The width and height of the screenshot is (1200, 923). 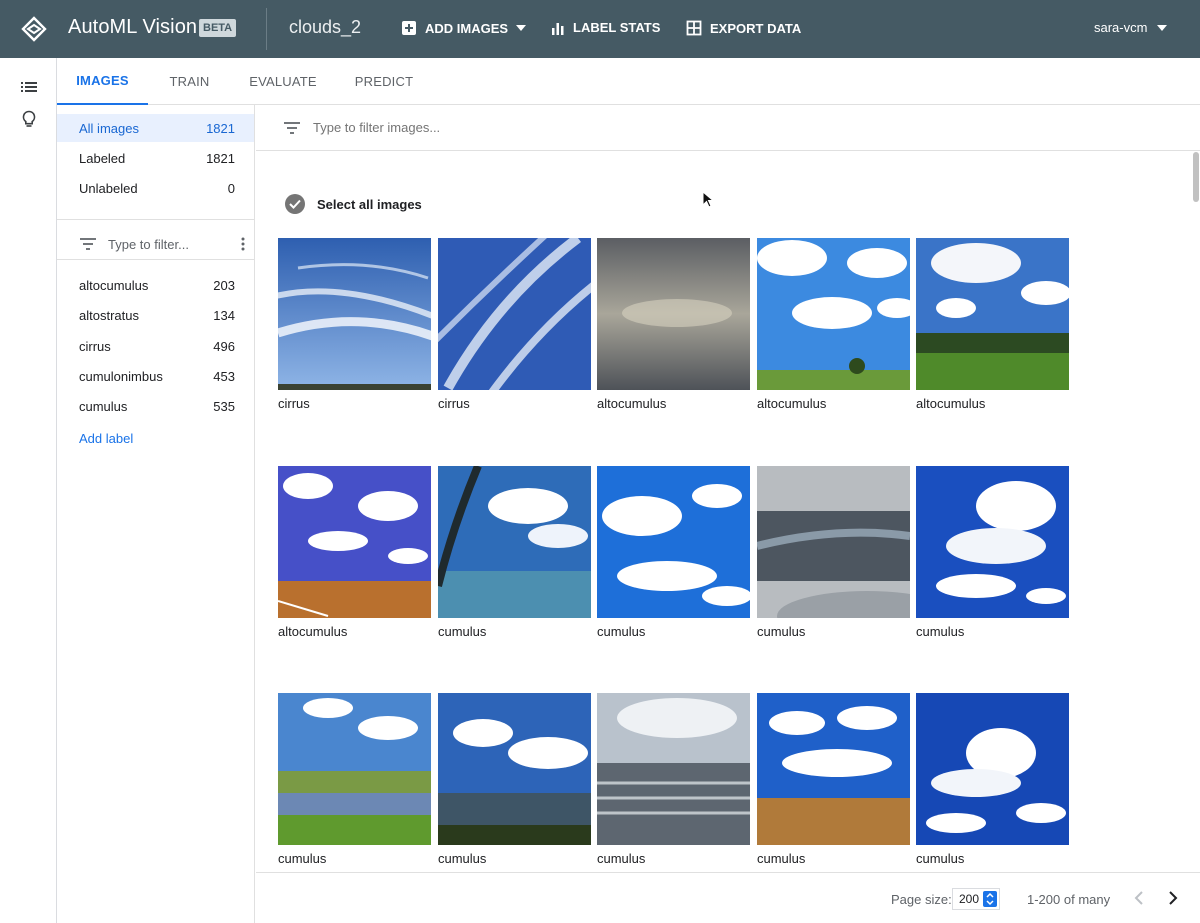 I want to click on add-images-label: ADD IMAGES, so click(x=467, y=28).